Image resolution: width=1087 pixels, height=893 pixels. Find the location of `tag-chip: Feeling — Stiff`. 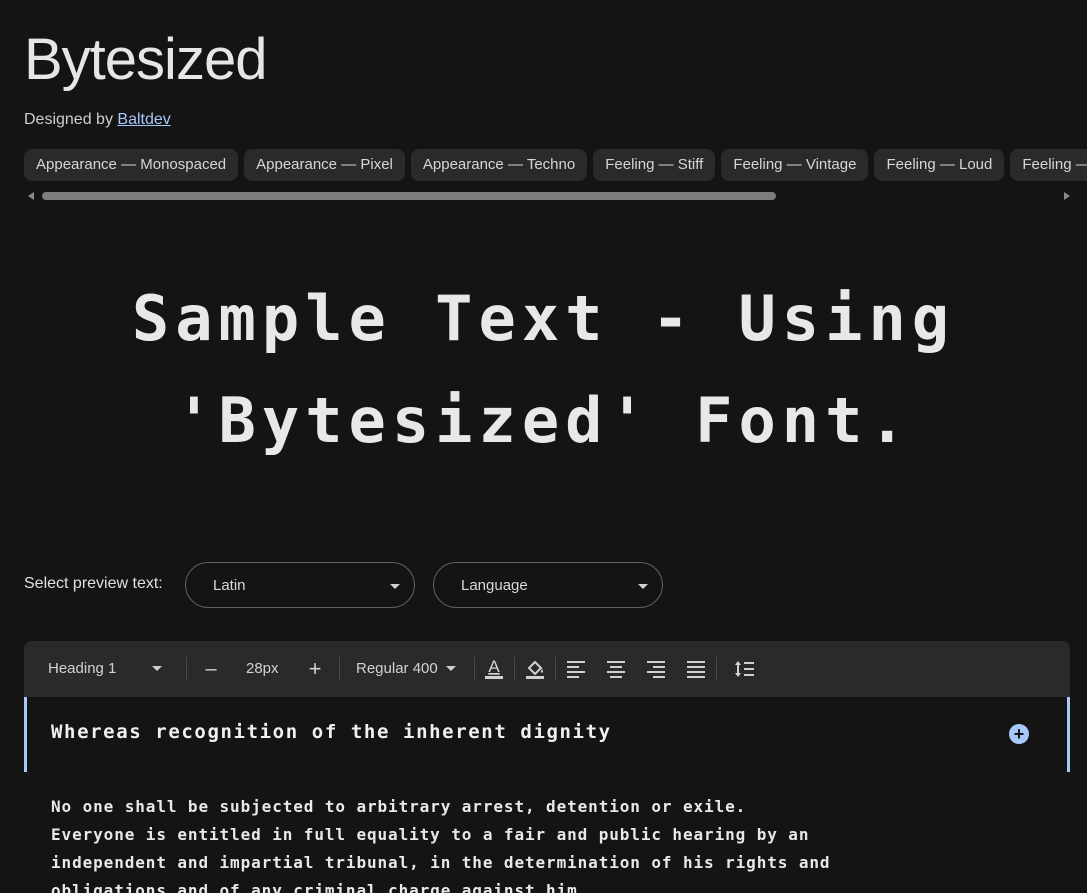

tag-chip: Feeling — Stiff is located at coordinates (654, 165).